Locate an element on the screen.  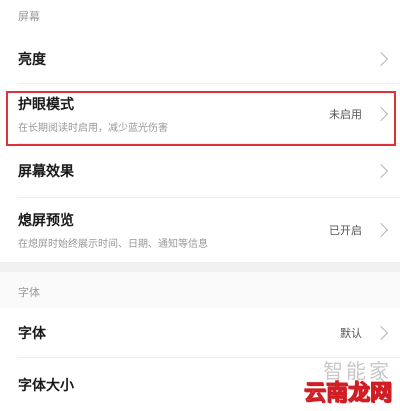
section-header-font: 字体 is located at coordinates (200, 290).